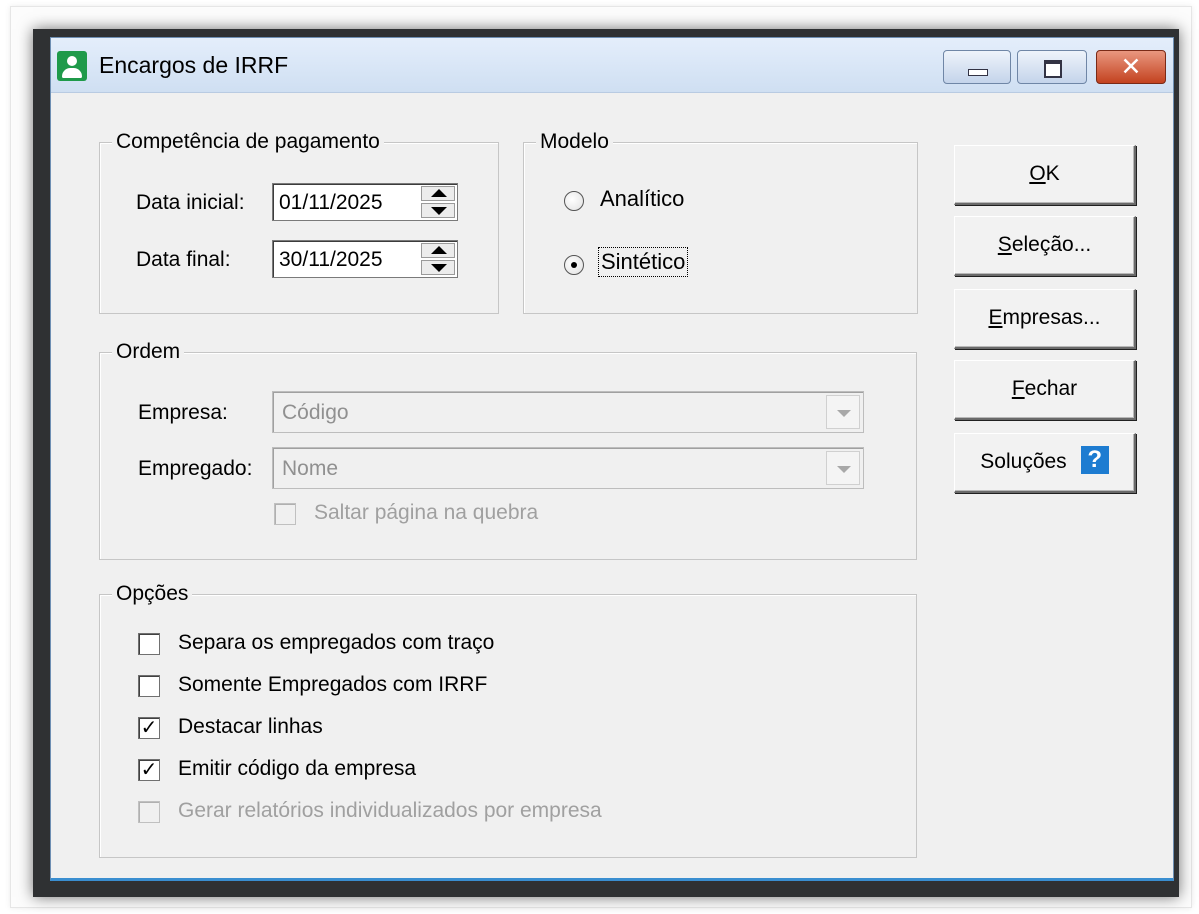 The image size is (1199, 914). What do you see at coordinates (331, 259) in the screenshot?
I see `data-final-value: 30/11/2025` at bounding box center [331, 259].